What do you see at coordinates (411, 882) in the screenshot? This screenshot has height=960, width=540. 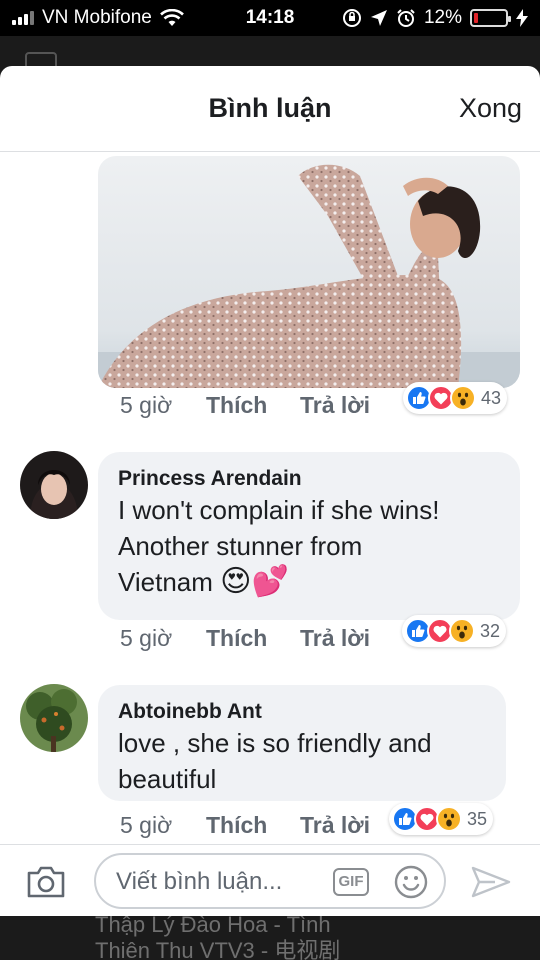 I see `emoji-icon` at bounding box center [411, 882].